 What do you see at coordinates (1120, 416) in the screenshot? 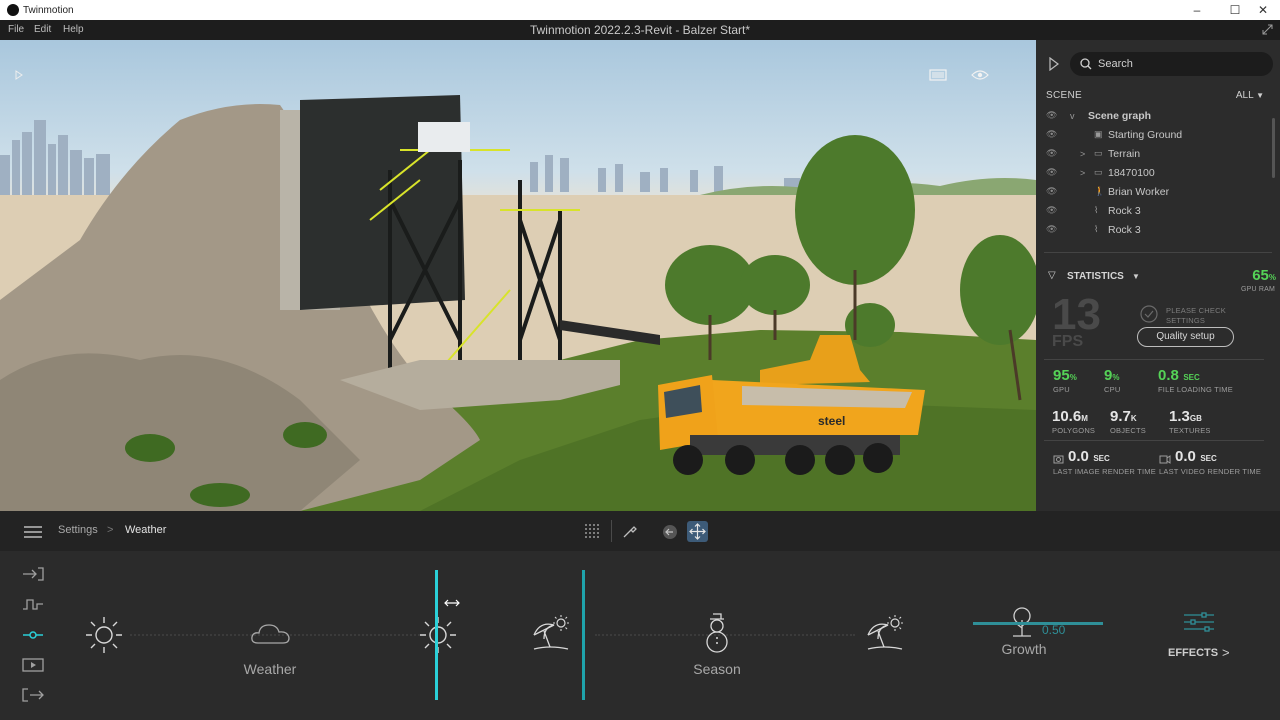
I see `objects-value: 9.7` at bounding box center [1120, 416].